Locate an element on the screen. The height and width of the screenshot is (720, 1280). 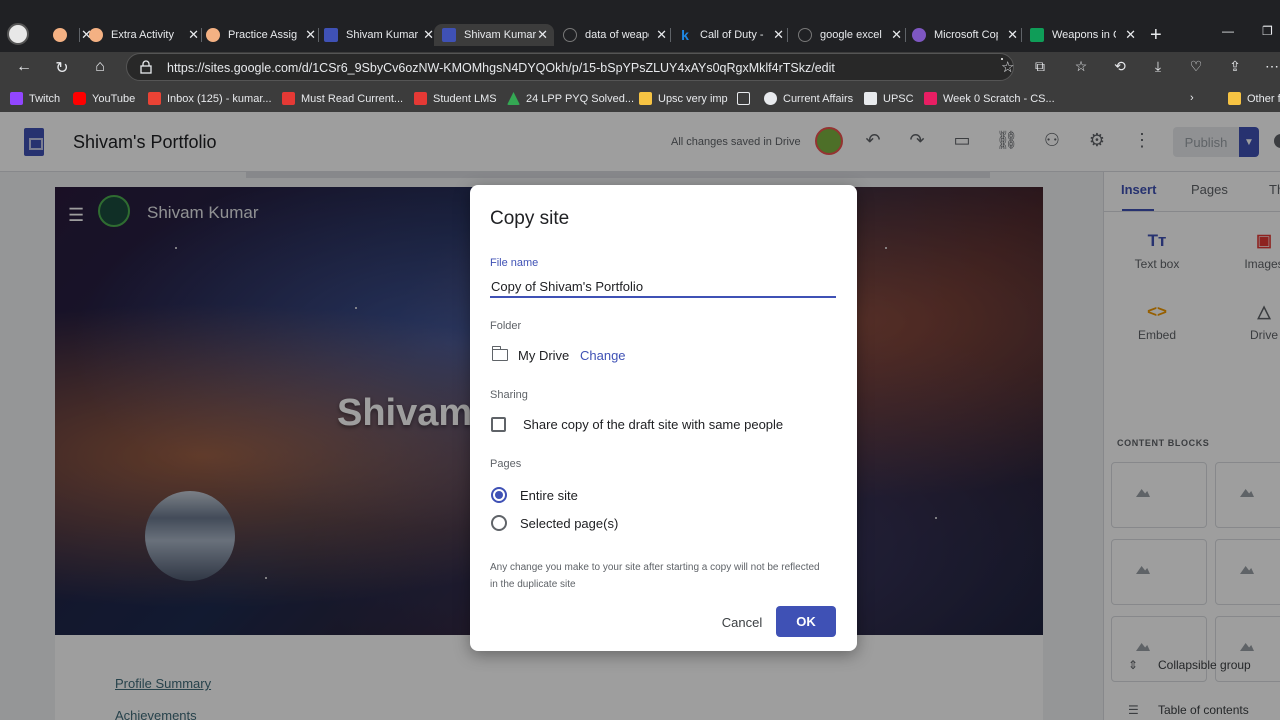
share-copy-checkbox is located at coordinates (498, 424).